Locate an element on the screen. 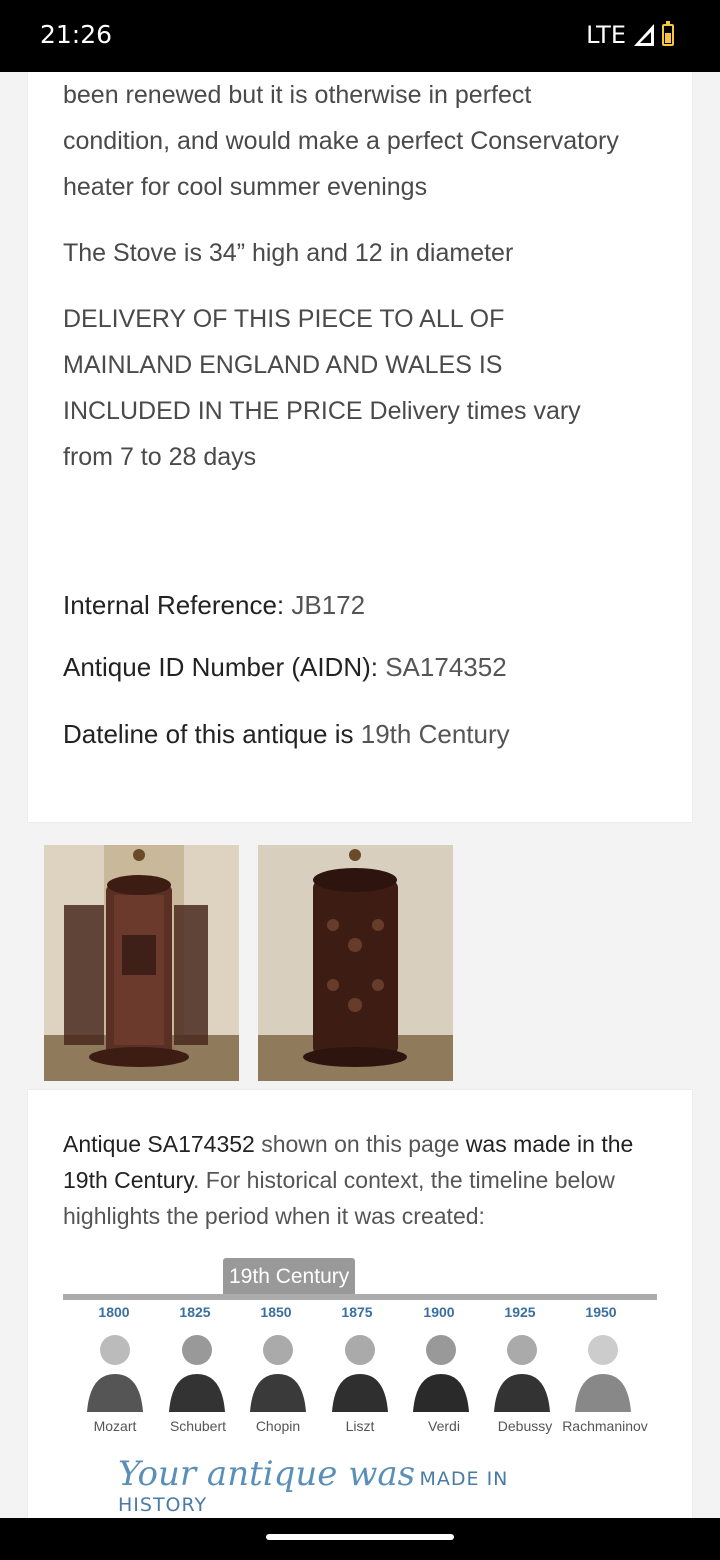 This screenshot has height=1560, width=720. status-time: 21:26 is located at coordinates (76, 34).